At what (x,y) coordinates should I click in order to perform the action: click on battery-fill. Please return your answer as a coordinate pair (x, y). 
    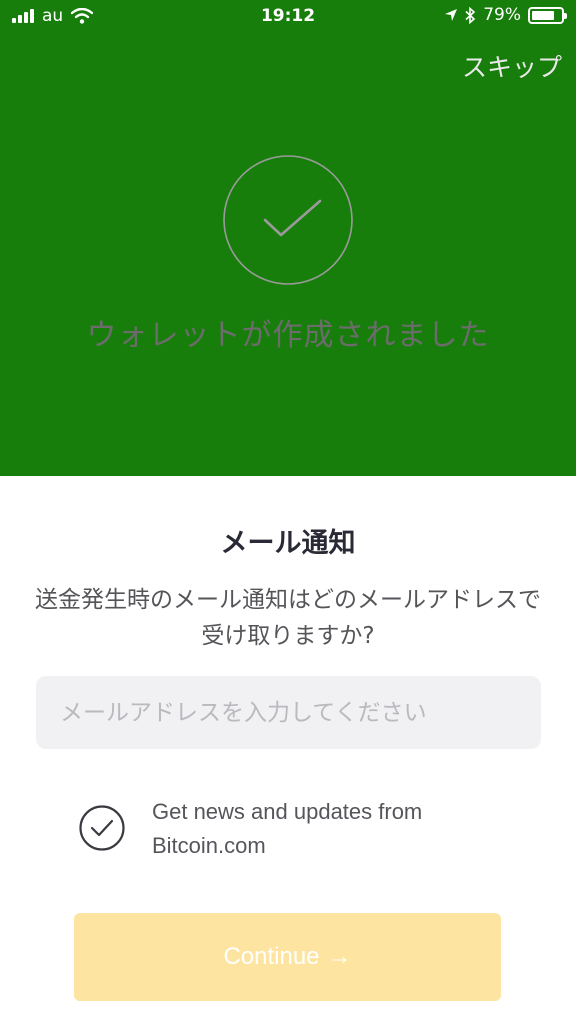
    Looking at the image, I should click on (543, 15).